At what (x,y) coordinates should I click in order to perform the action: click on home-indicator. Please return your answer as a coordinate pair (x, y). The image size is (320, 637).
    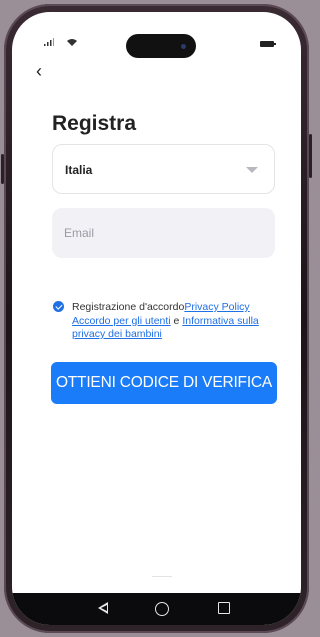
    Looking at the image, I should click on (162, 576).